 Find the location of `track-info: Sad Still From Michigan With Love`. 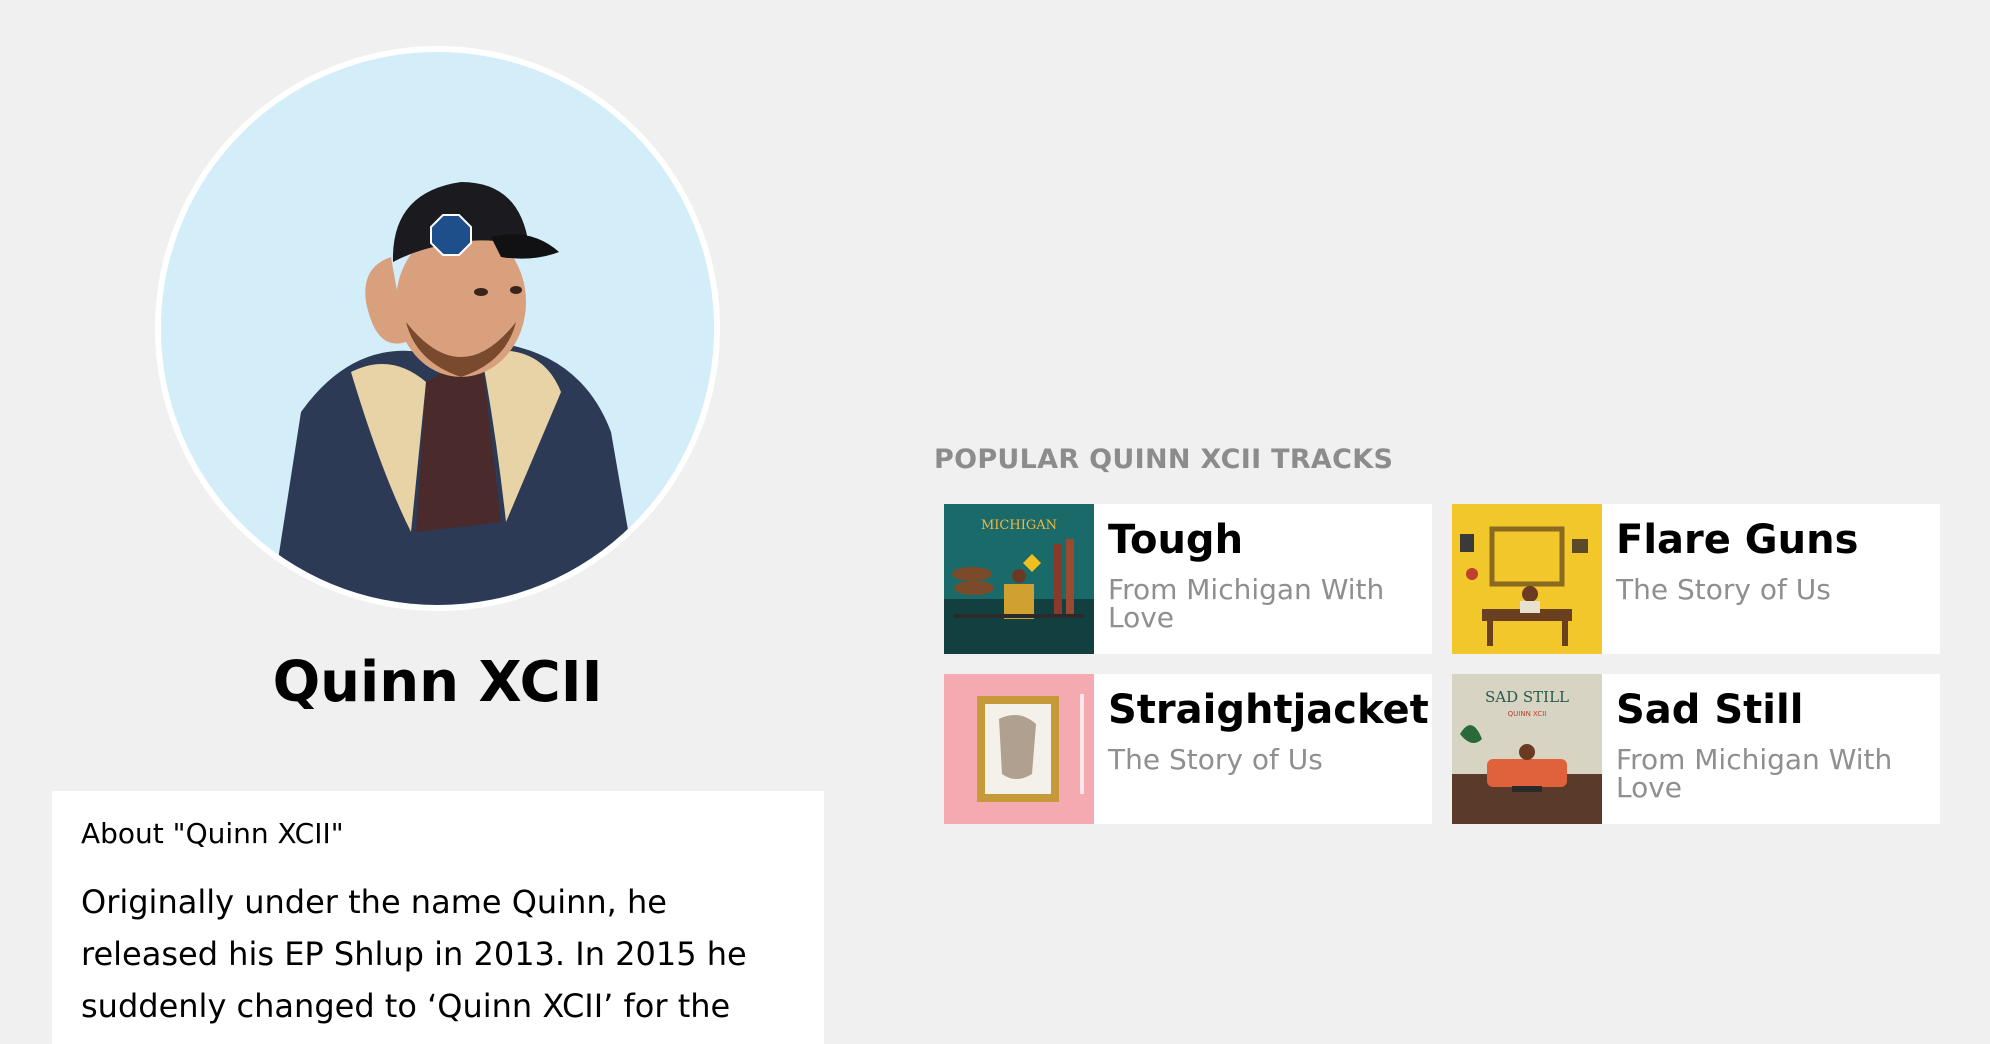

track-info: Sad Still From Michigan With Love is located at coordinates (1771, 749).